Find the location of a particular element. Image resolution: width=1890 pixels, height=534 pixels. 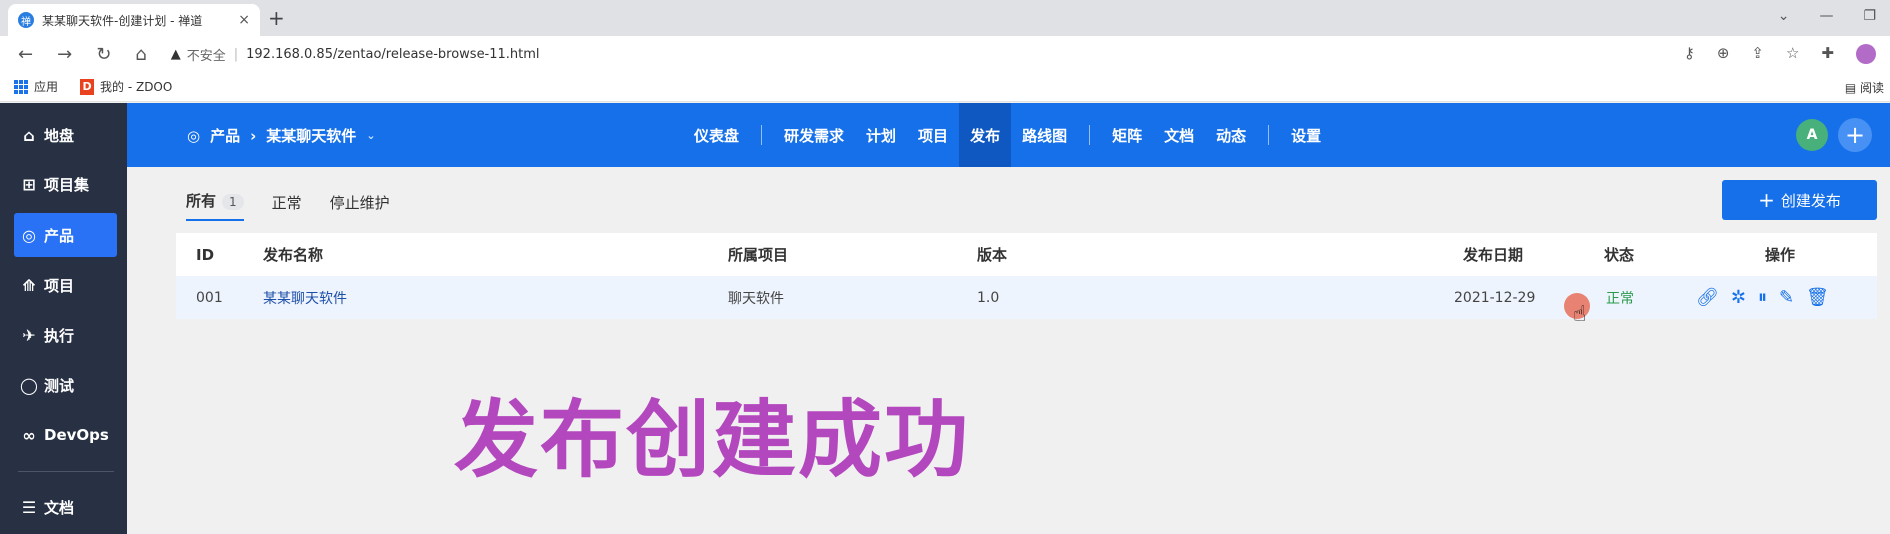

sidebar-item-label: 项目 is located at coordinates (59, 285).